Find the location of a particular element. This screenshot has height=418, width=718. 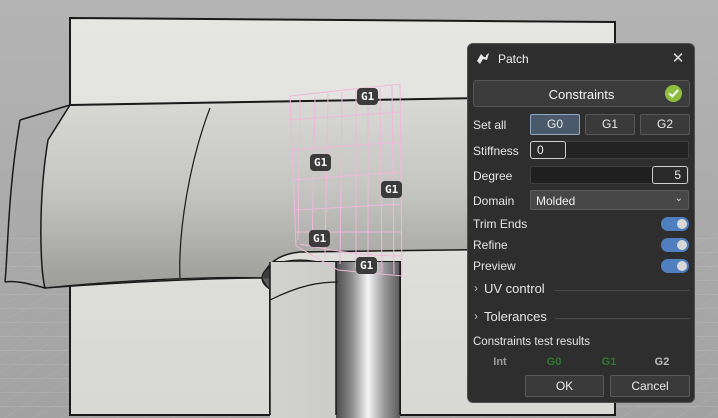

check-icon is located at coordinates (673, 93).